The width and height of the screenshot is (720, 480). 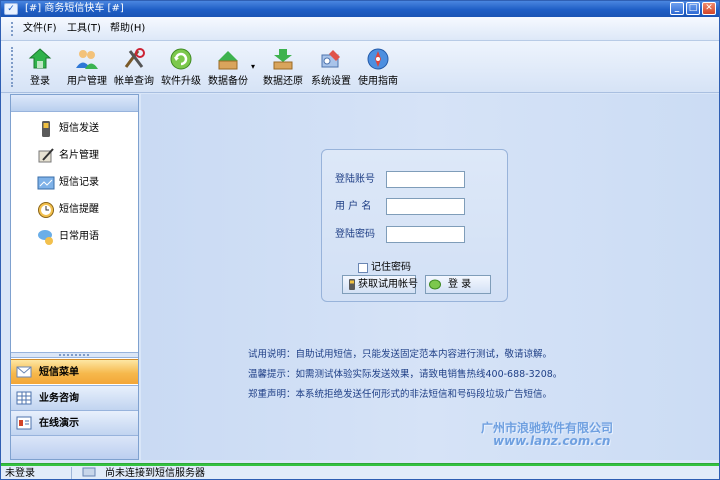 I want to click on trial-button-label: 获取试用帐号, so click(x=388, y=284).